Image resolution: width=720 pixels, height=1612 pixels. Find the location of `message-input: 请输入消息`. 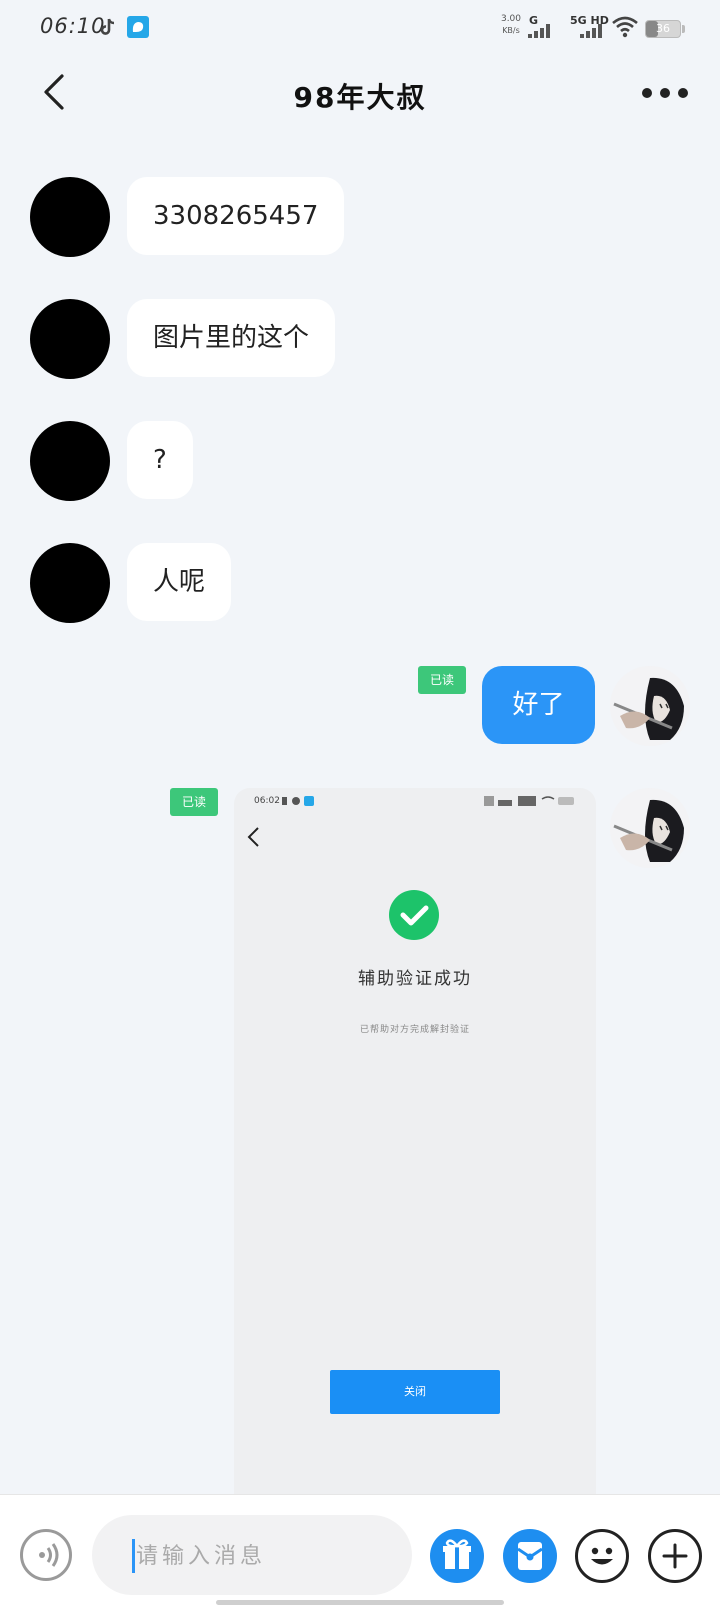

message-input: 请输入消息 is located at coordinates (252, 1555).